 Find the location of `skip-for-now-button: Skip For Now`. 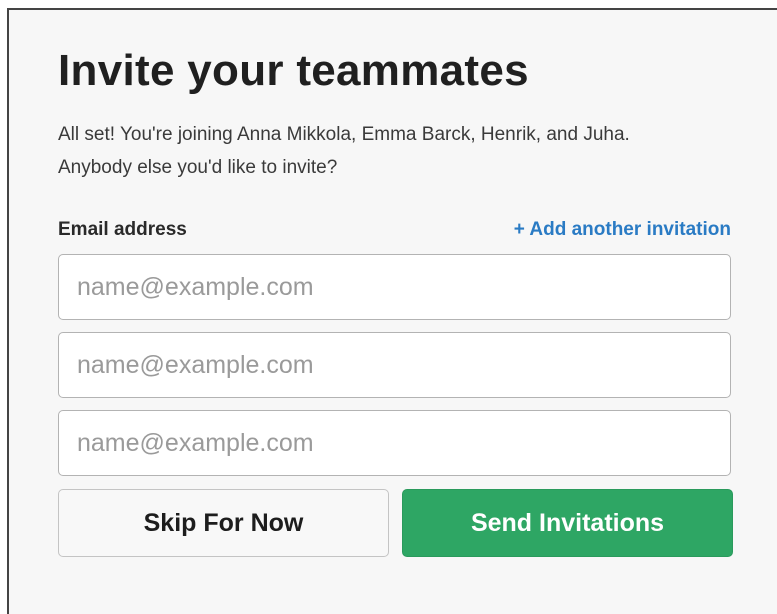

skip-for-now-button: Skip For Now is located at coordinates (223, 523).